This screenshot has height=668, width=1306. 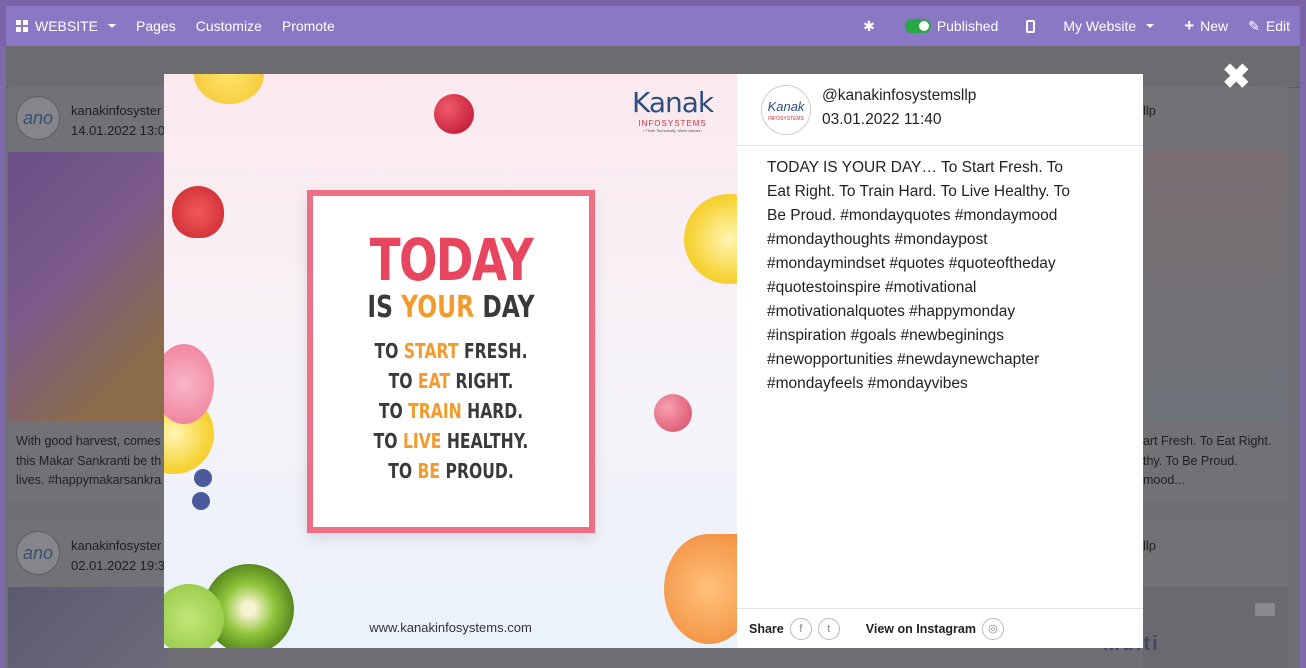 I want to click on poster-line: TO BE PROUD., so click(x=451, y=471).